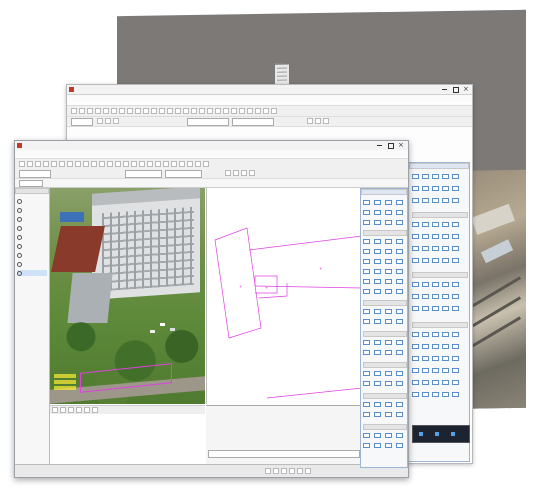 The height and width of the screenshot is (500, 550). I want to click on layer-row-selected, so click(32, 273).